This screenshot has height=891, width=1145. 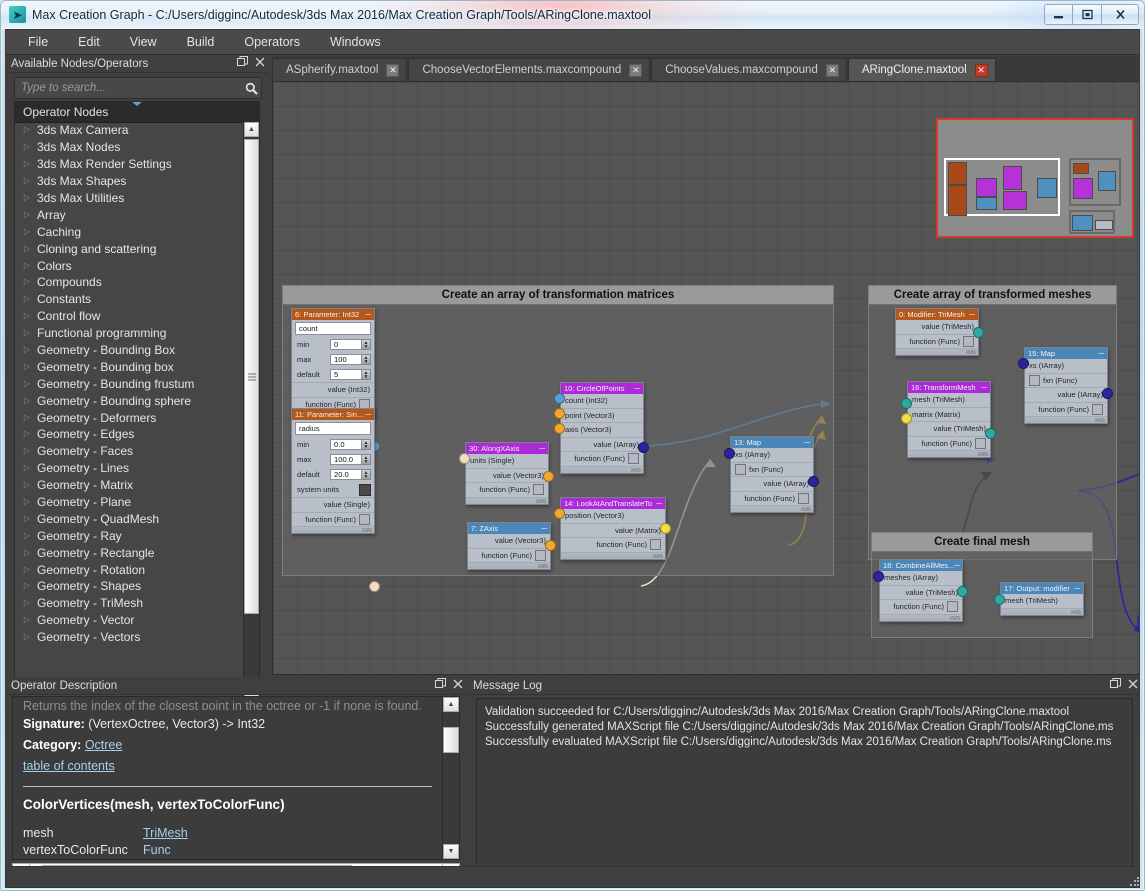 What do you see at coordinates (346, 444) in the screenshot?
I see `min-value: 0.0` at bounding box center [346, 444].